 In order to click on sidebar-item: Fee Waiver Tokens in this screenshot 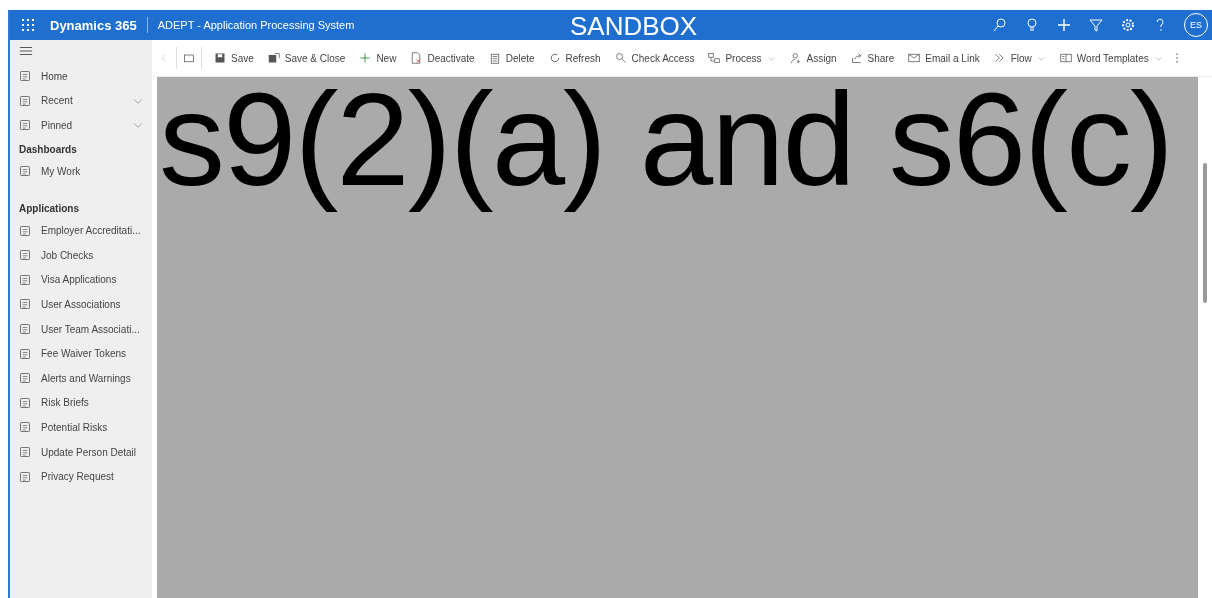, I will do `click(84, 354)`.